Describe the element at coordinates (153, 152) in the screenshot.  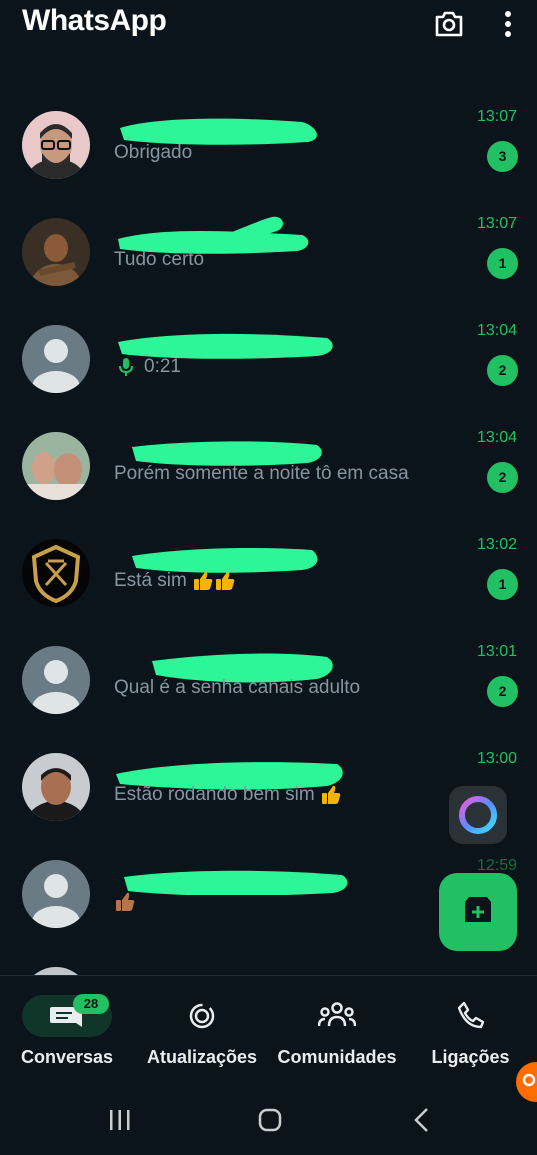
I see `chat-preview: Obrigado` at that location.